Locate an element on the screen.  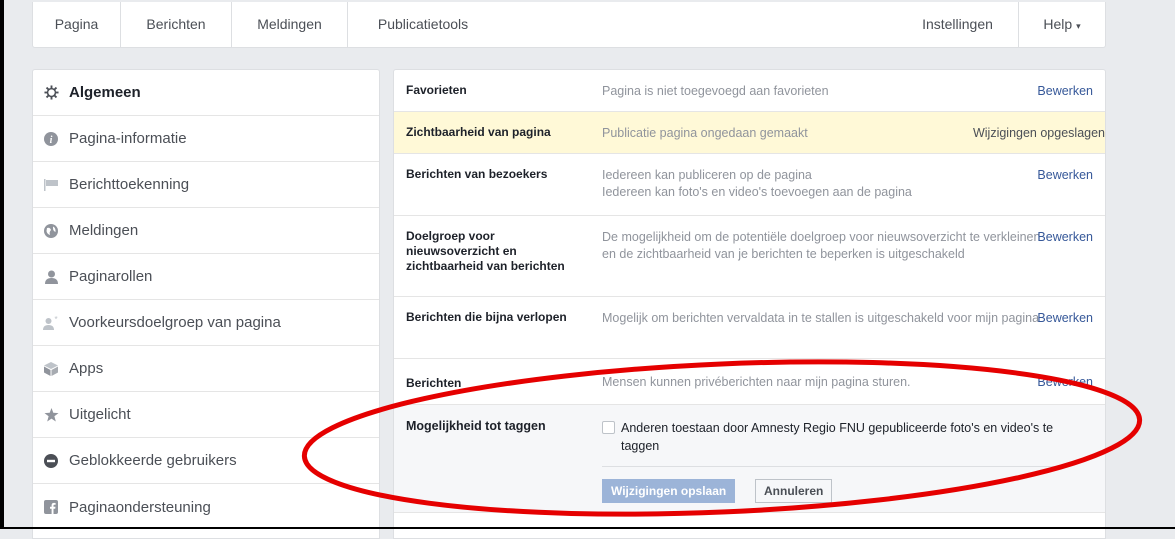
cancel-button: Annuleren is located at coordinates (794, 491).